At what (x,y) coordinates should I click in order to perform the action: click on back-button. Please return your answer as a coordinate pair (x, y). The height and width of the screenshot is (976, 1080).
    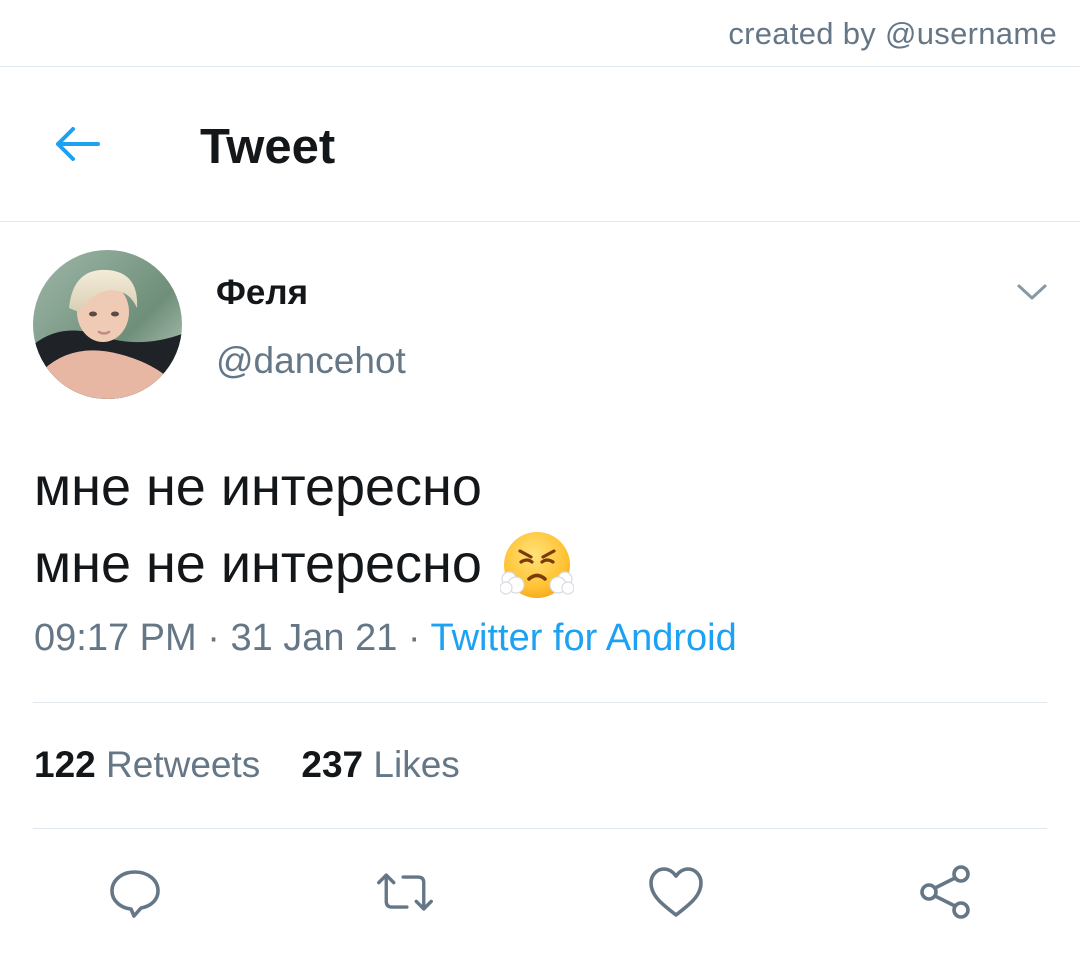
    Looking at the image, I should click on (77, 144).